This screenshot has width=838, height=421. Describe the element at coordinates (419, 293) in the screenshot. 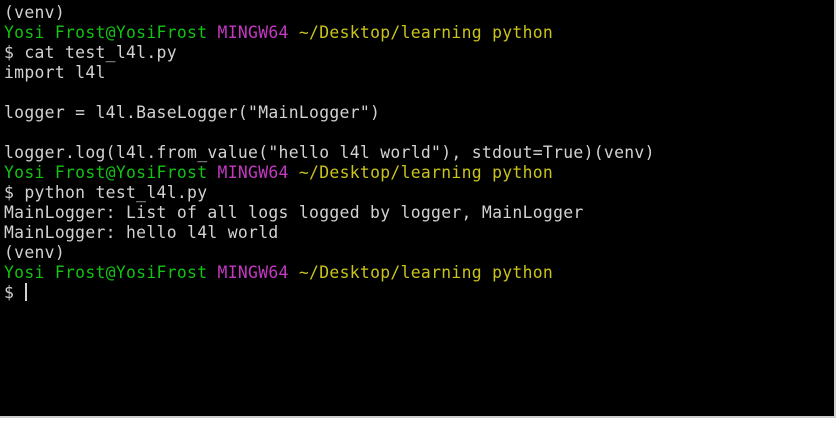

I see `terminal-line: $` at that location.